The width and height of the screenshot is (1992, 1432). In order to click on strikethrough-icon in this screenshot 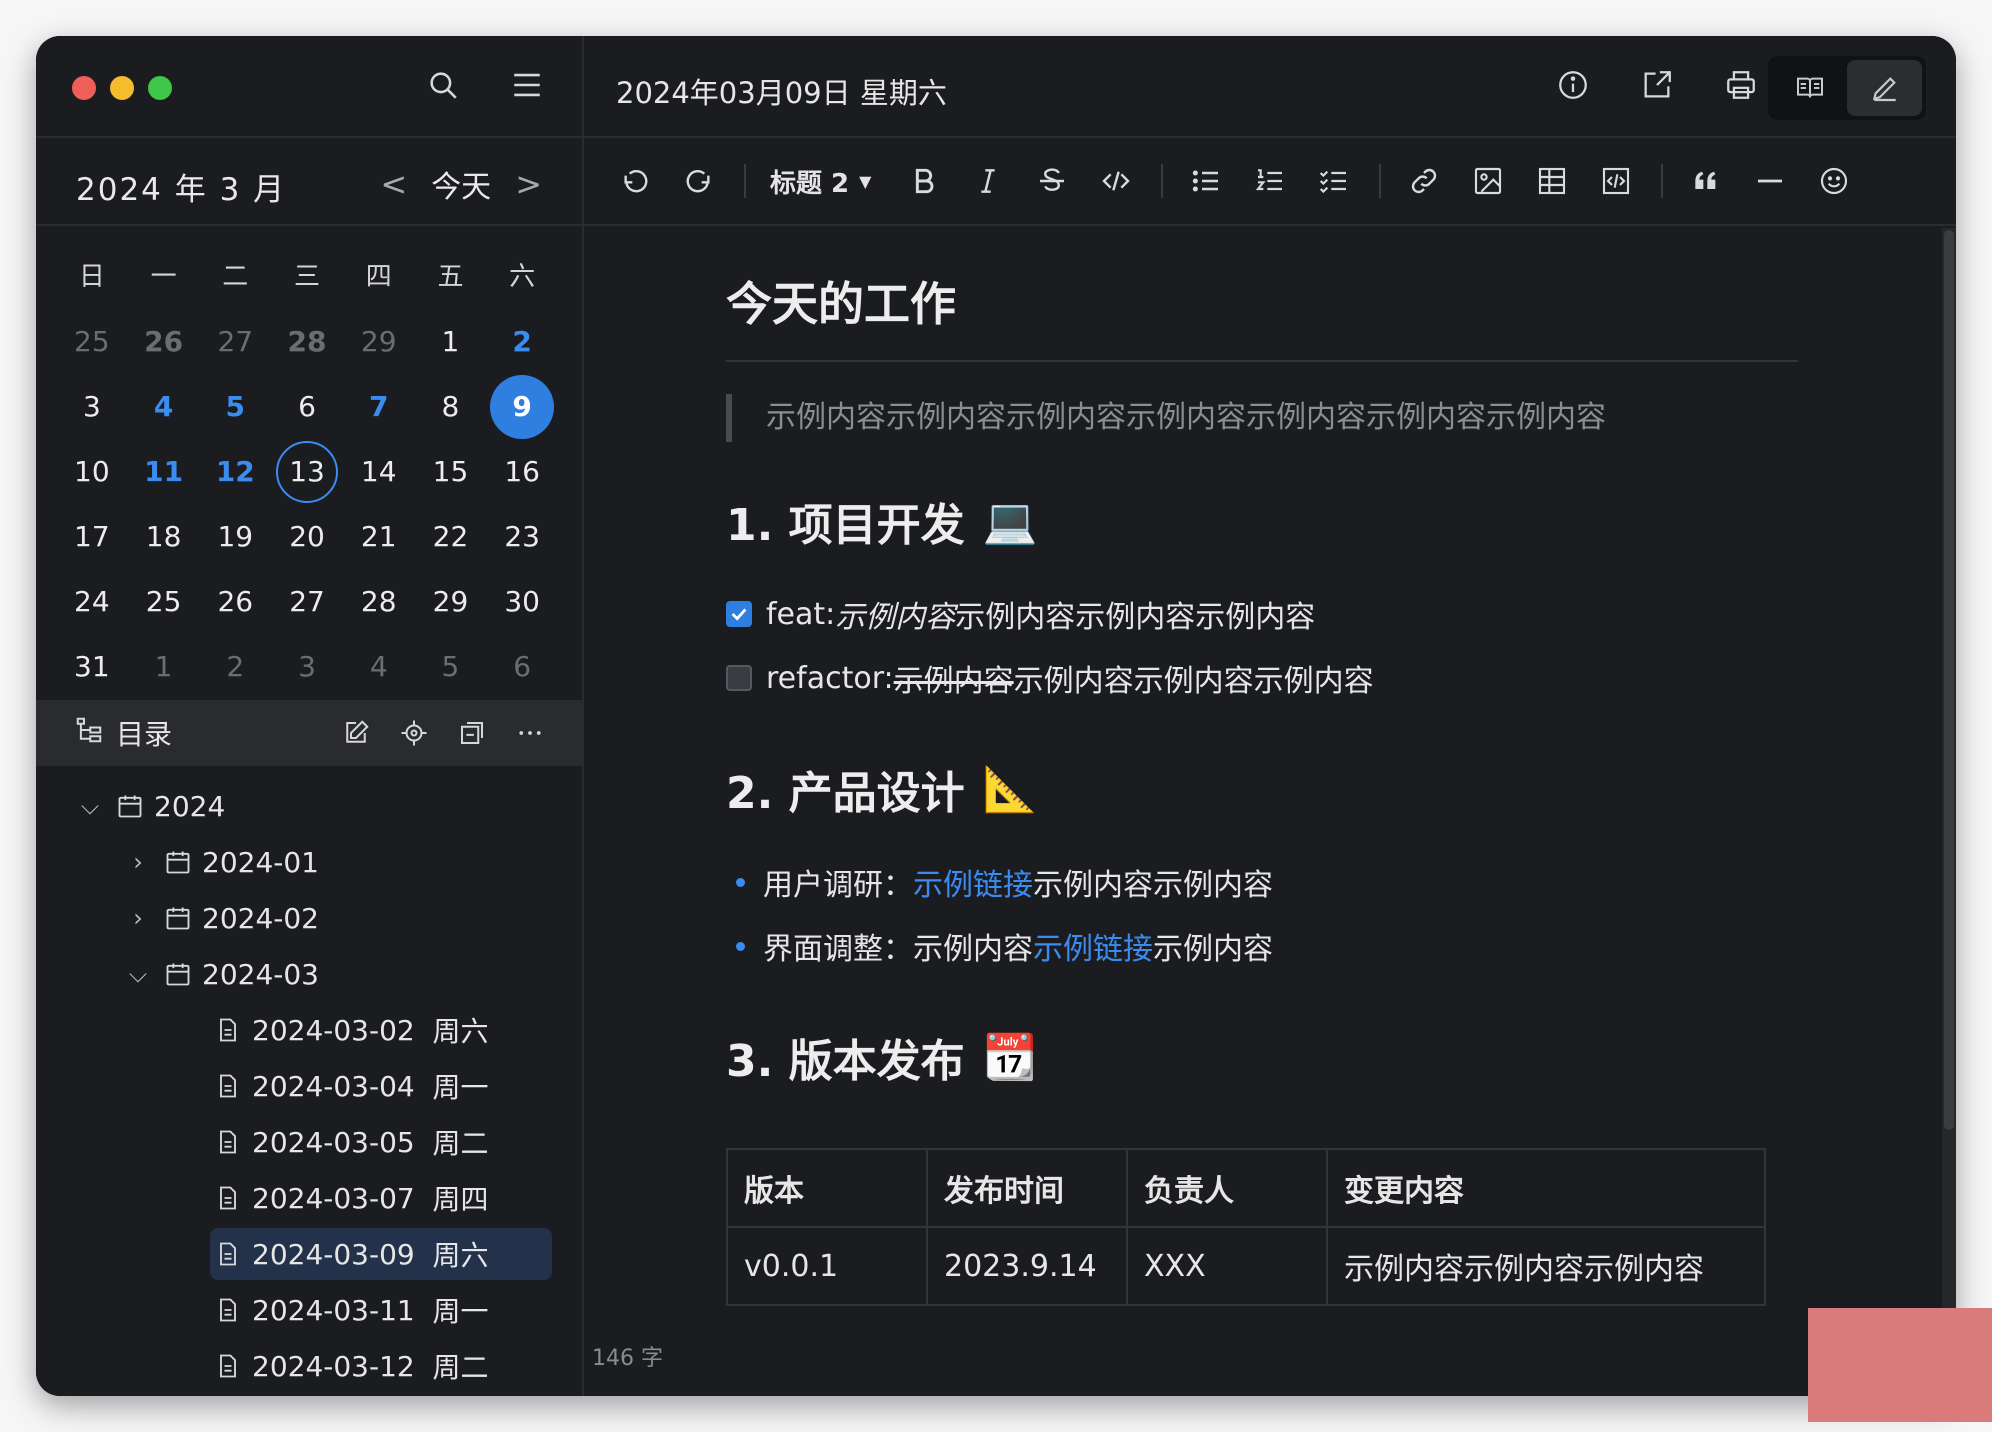, I will do `click(1052, 181)`.